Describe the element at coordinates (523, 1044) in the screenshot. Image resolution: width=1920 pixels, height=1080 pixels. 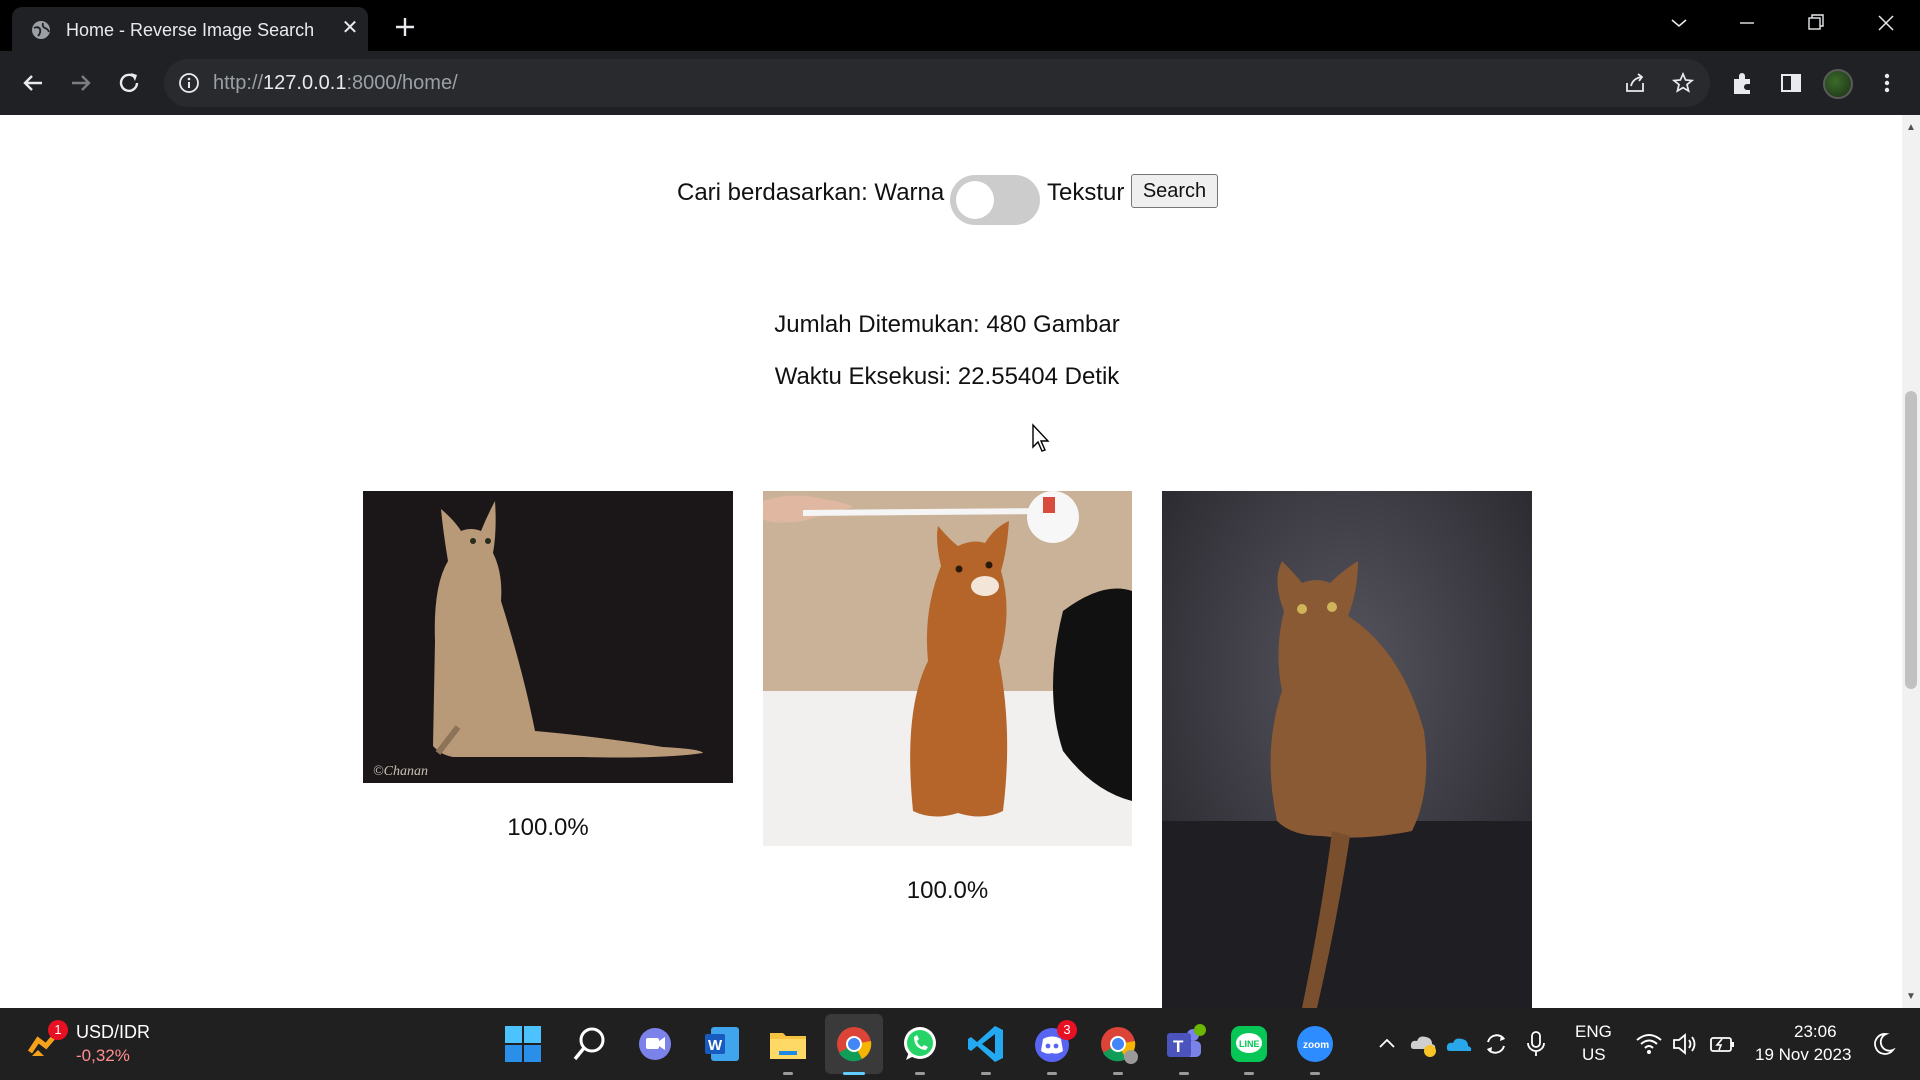
I see `windows-start-icon` at that location.